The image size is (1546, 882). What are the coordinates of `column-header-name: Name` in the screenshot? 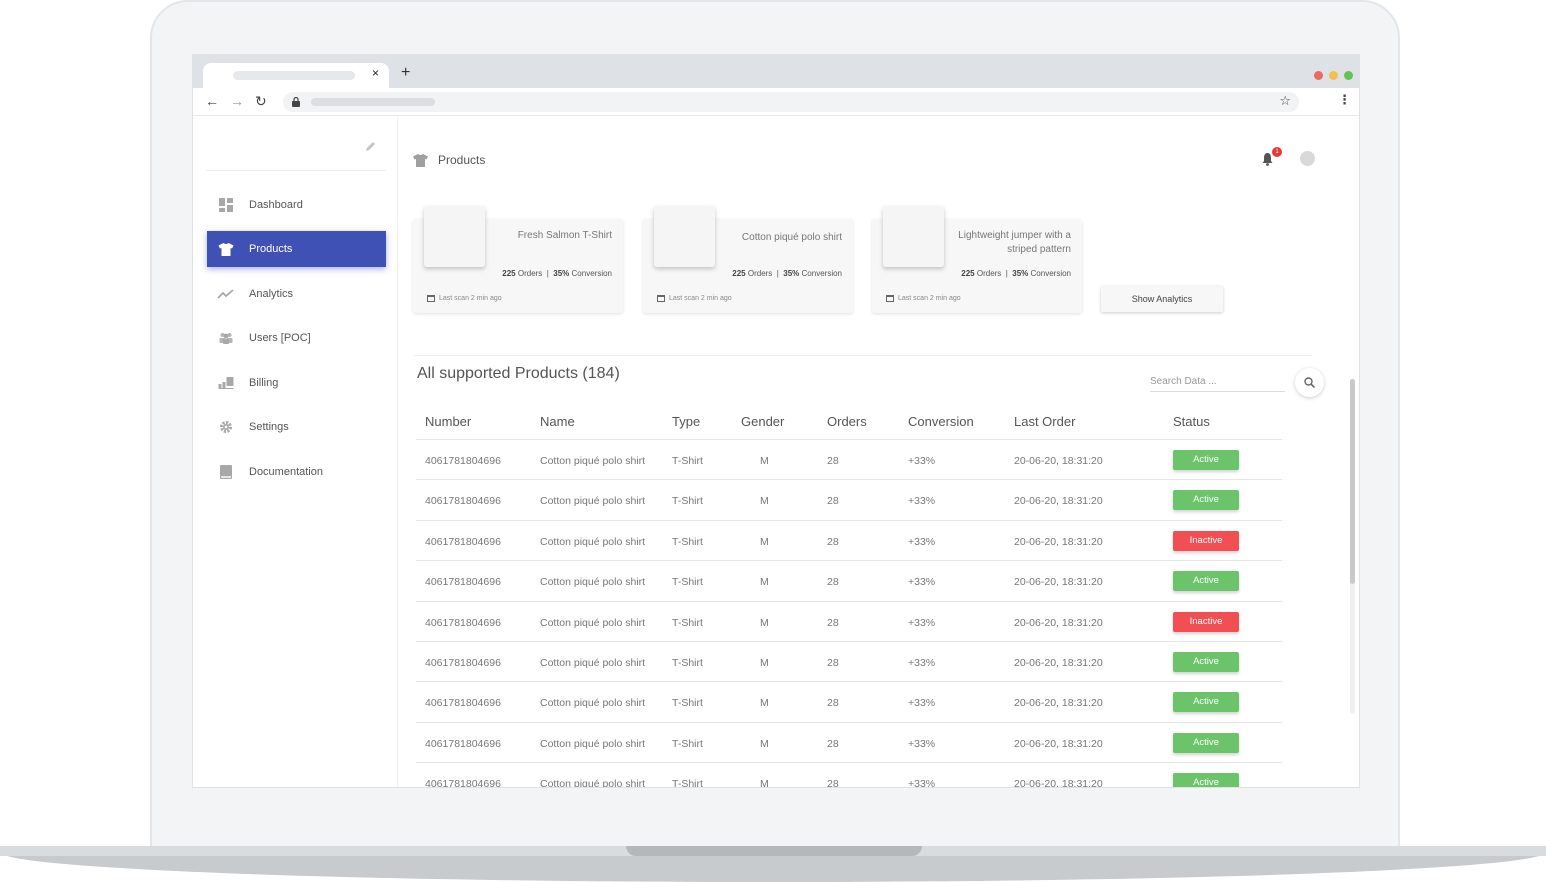 It's located at (557, 421).